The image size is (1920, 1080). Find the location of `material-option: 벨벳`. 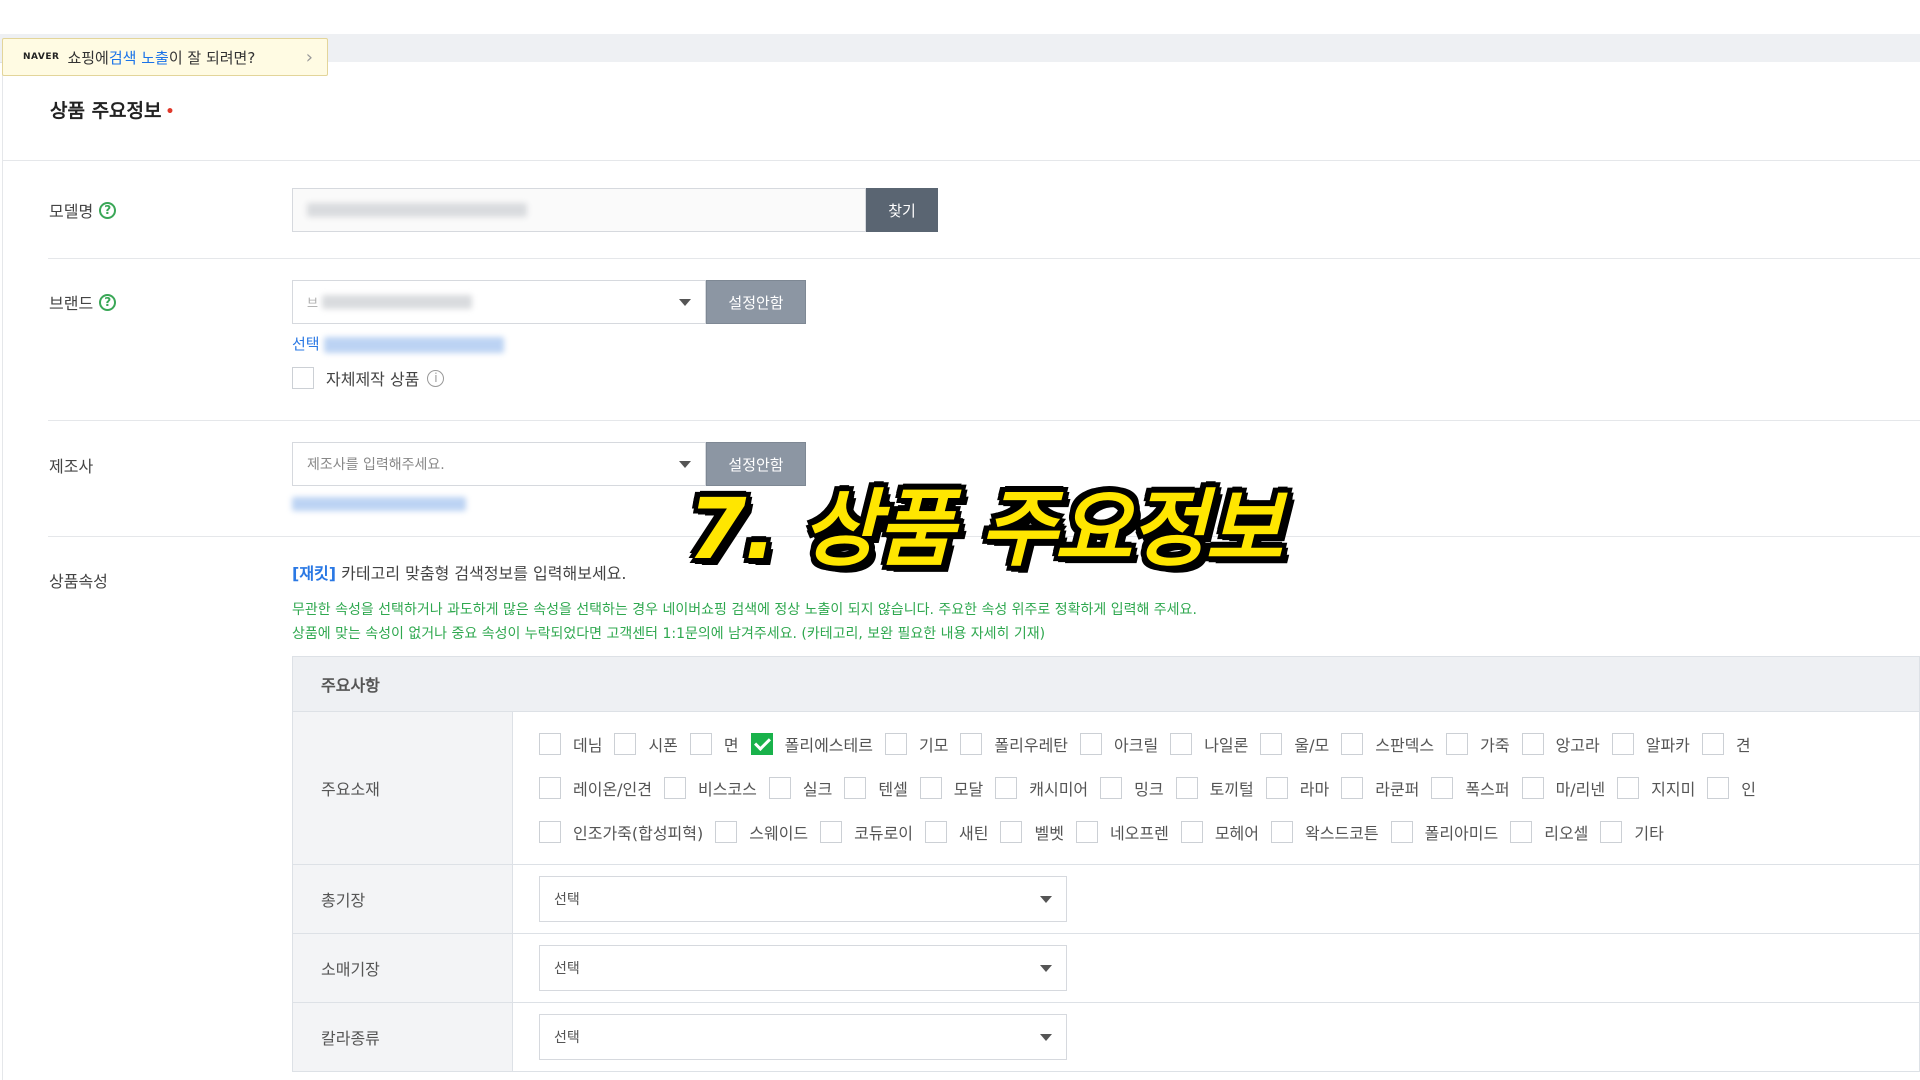

material-option: 벨벳 is located at coordinates (1032, 832).